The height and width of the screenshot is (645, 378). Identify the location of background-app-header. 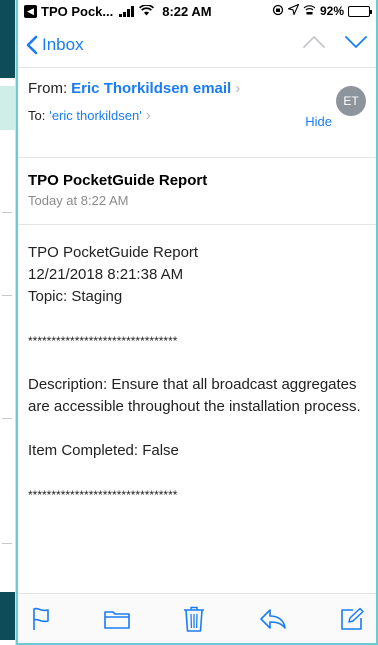
(7, 39).